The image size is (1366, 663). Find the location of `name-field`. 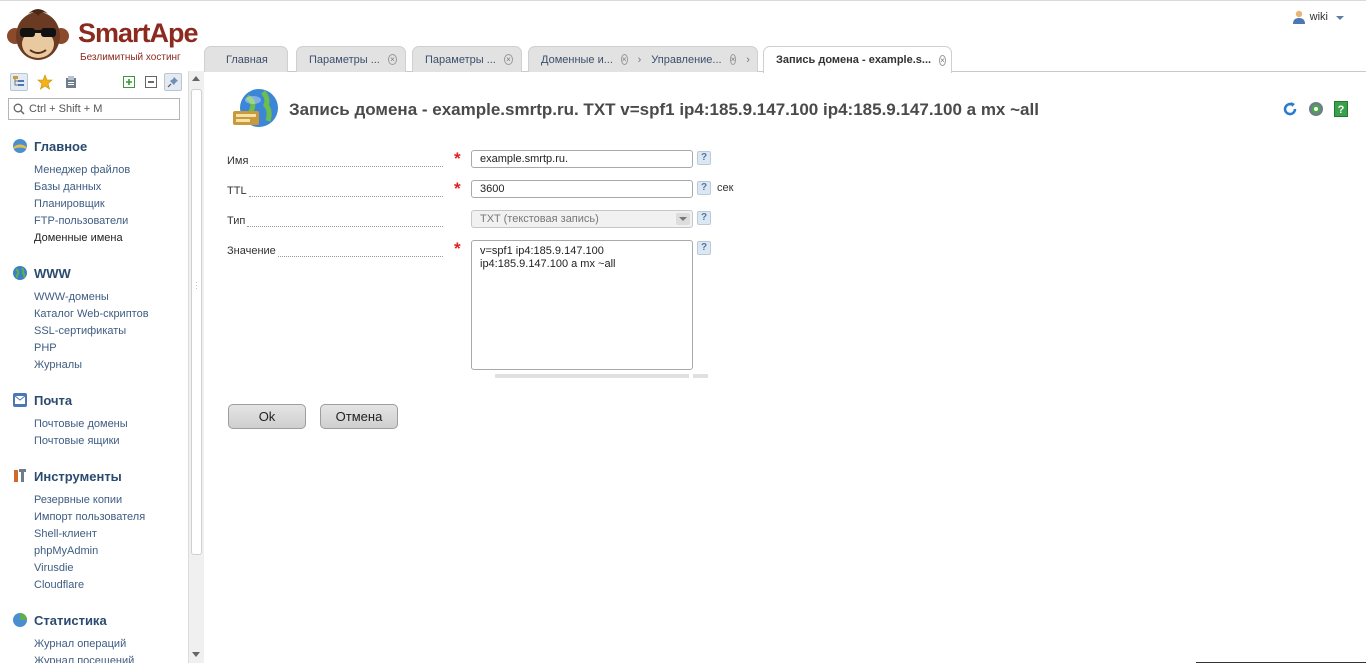

name-field is located at coordinates (582, 159).